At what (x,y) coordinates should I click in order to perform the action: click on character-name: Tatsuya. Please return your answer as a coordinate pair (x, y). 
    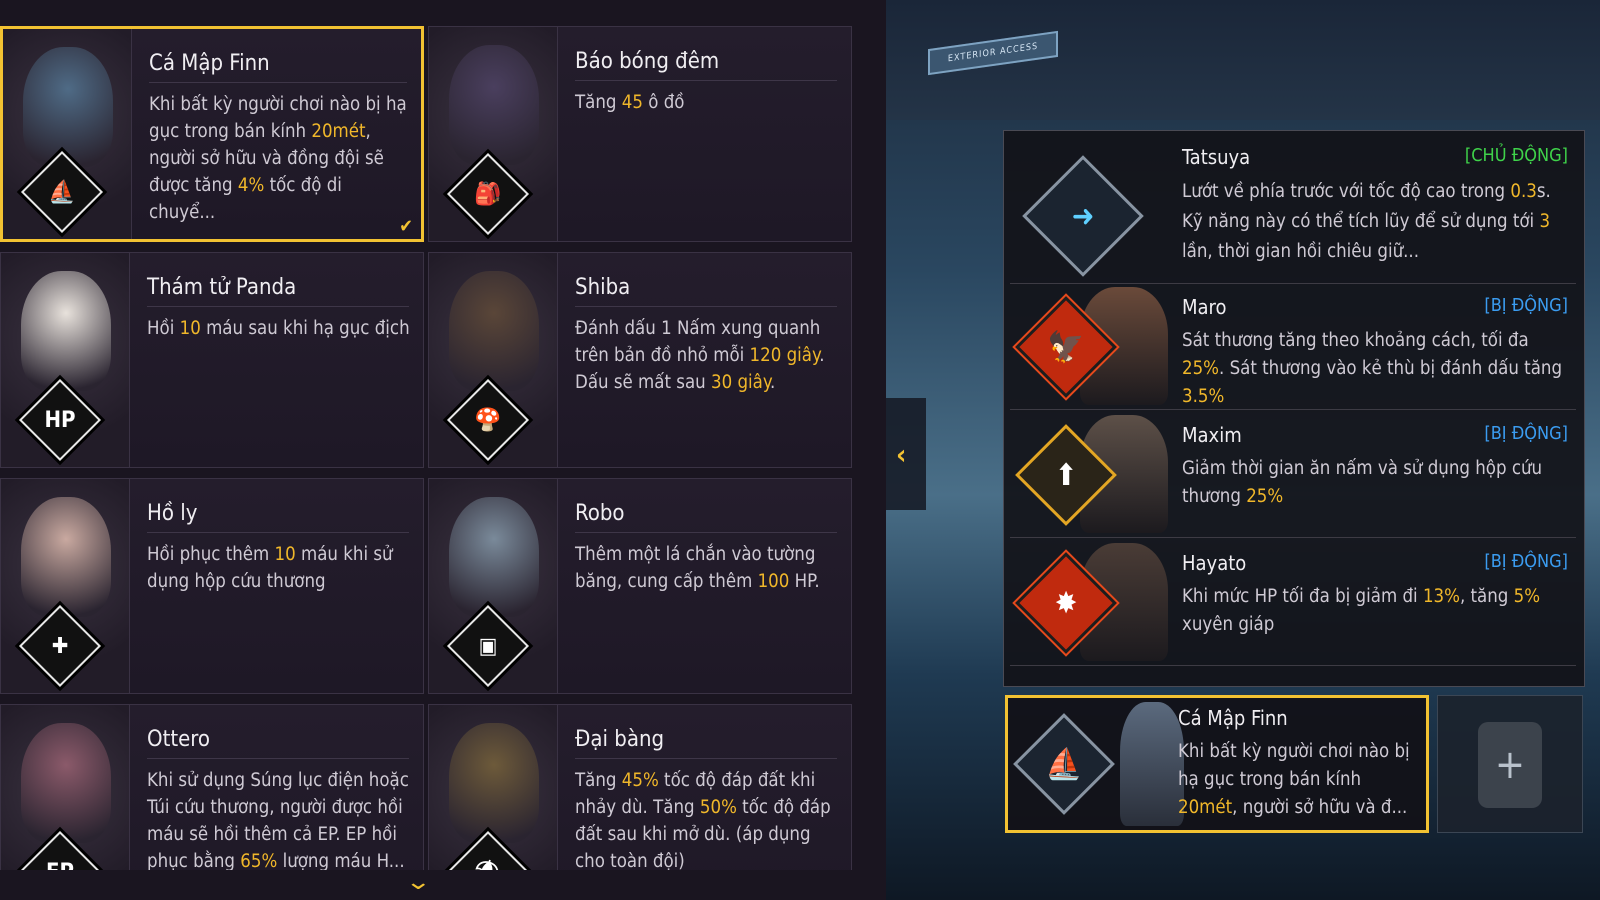
    Looking at the image, I should click on (1216, 157).